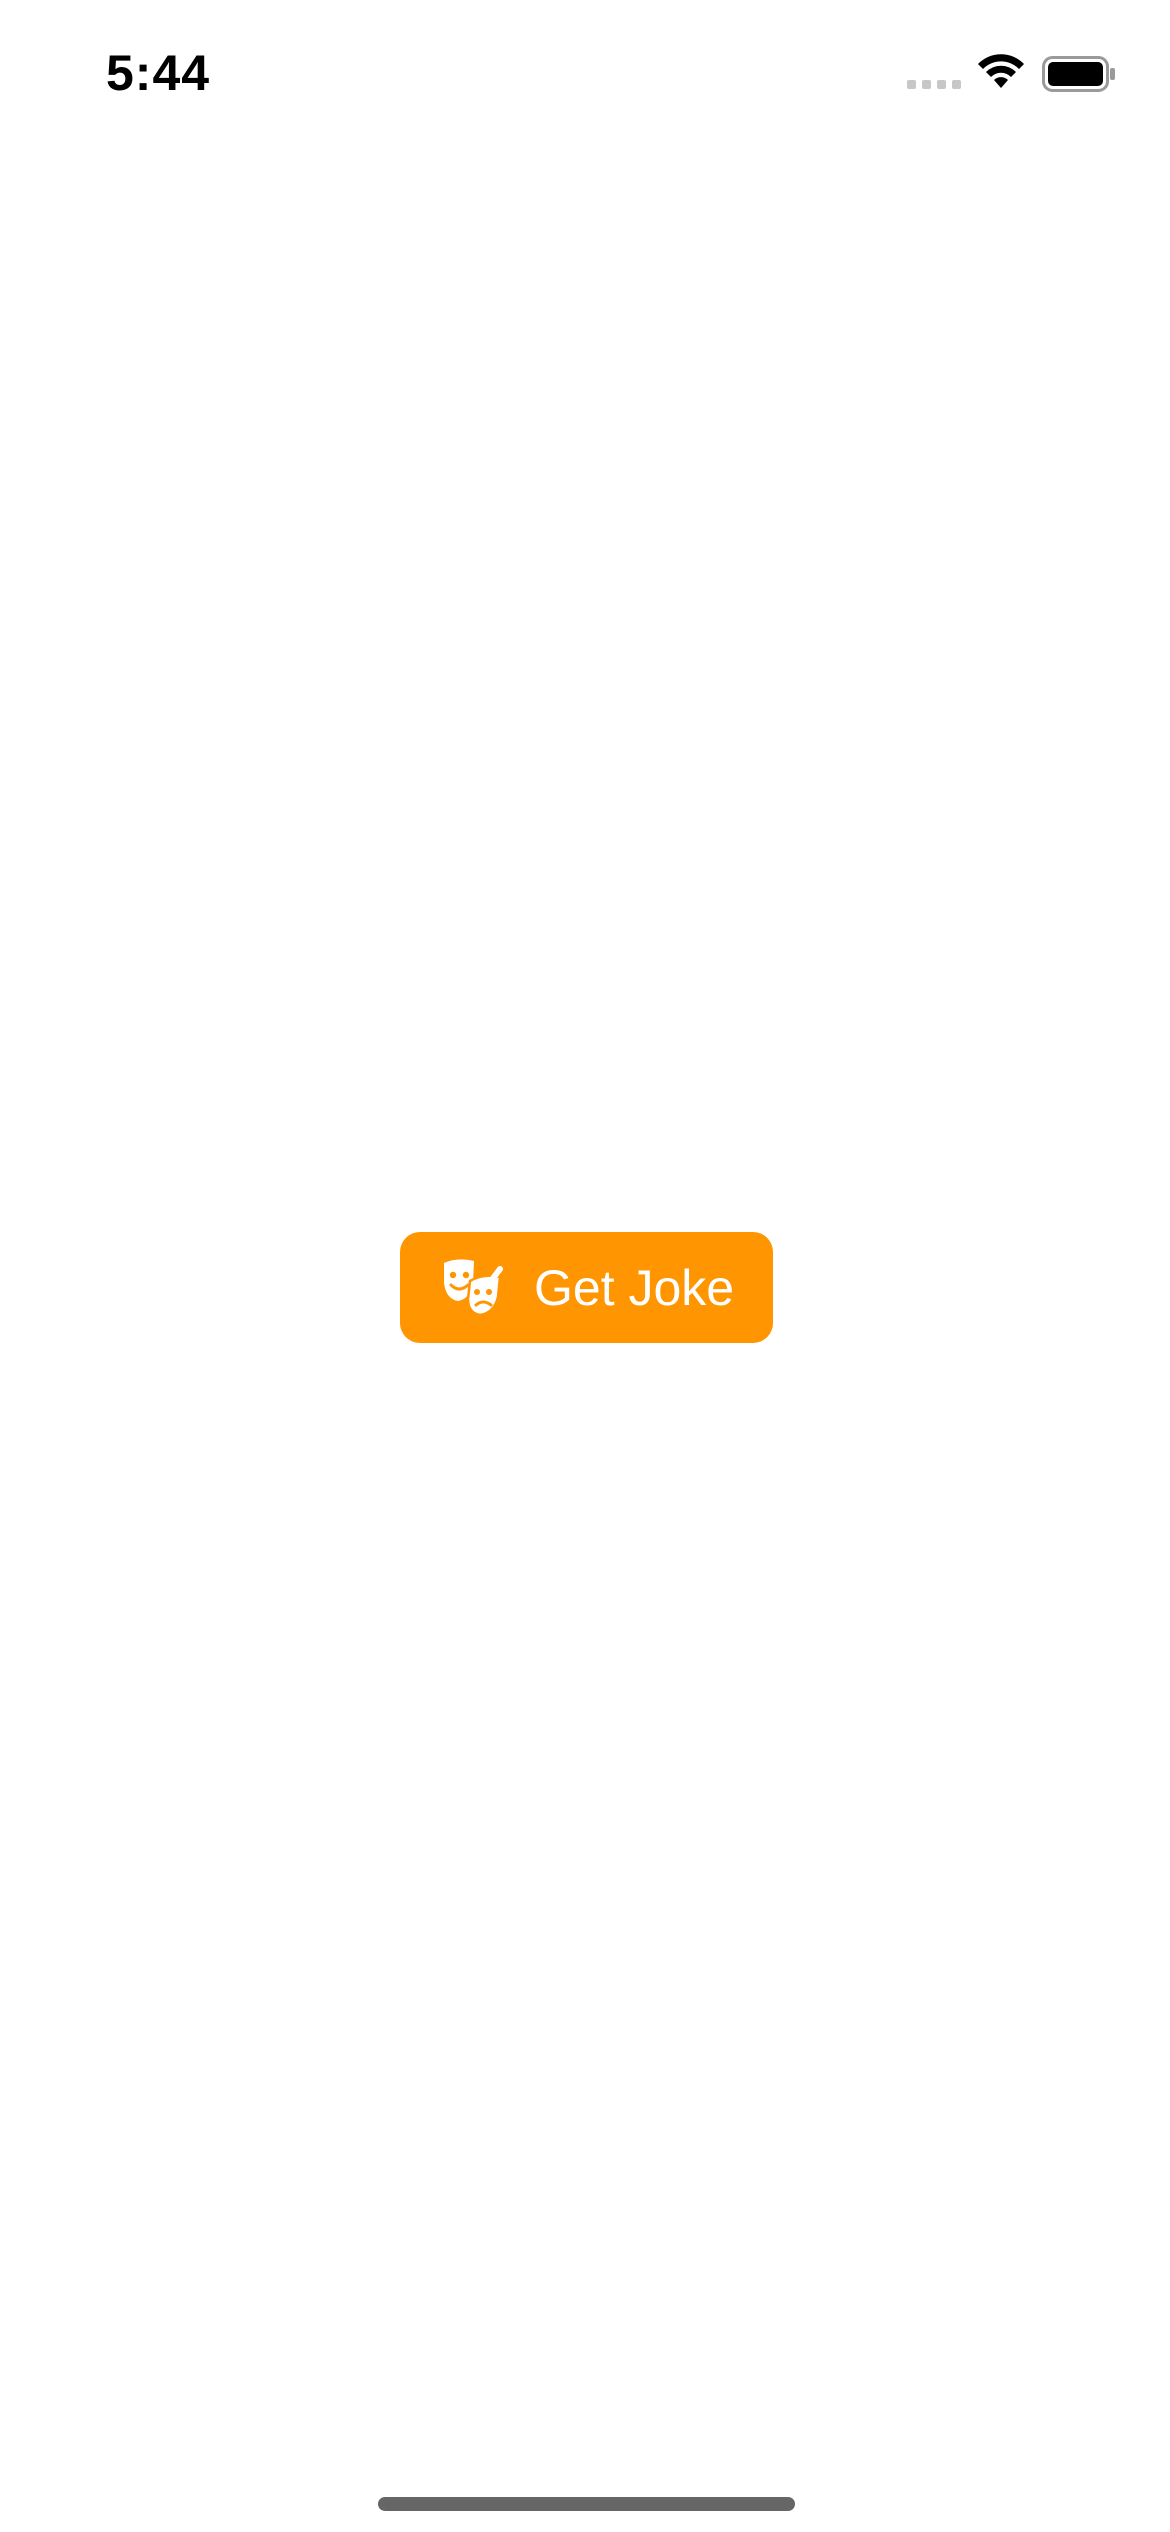 The image size is (1170, 2532). Describe the element at coordinates (1001, 71) in the screenshot. I see `wifi-icon` at that location.